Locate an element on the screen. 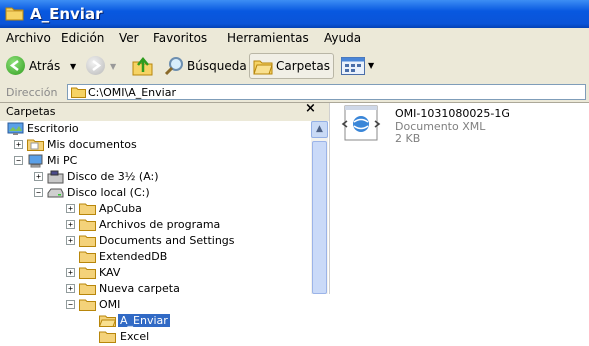 Image resolution: width=589 pixels, height=346 pixels. forward-dropdown-icon: ▼ is located at coordinates (113, 66).